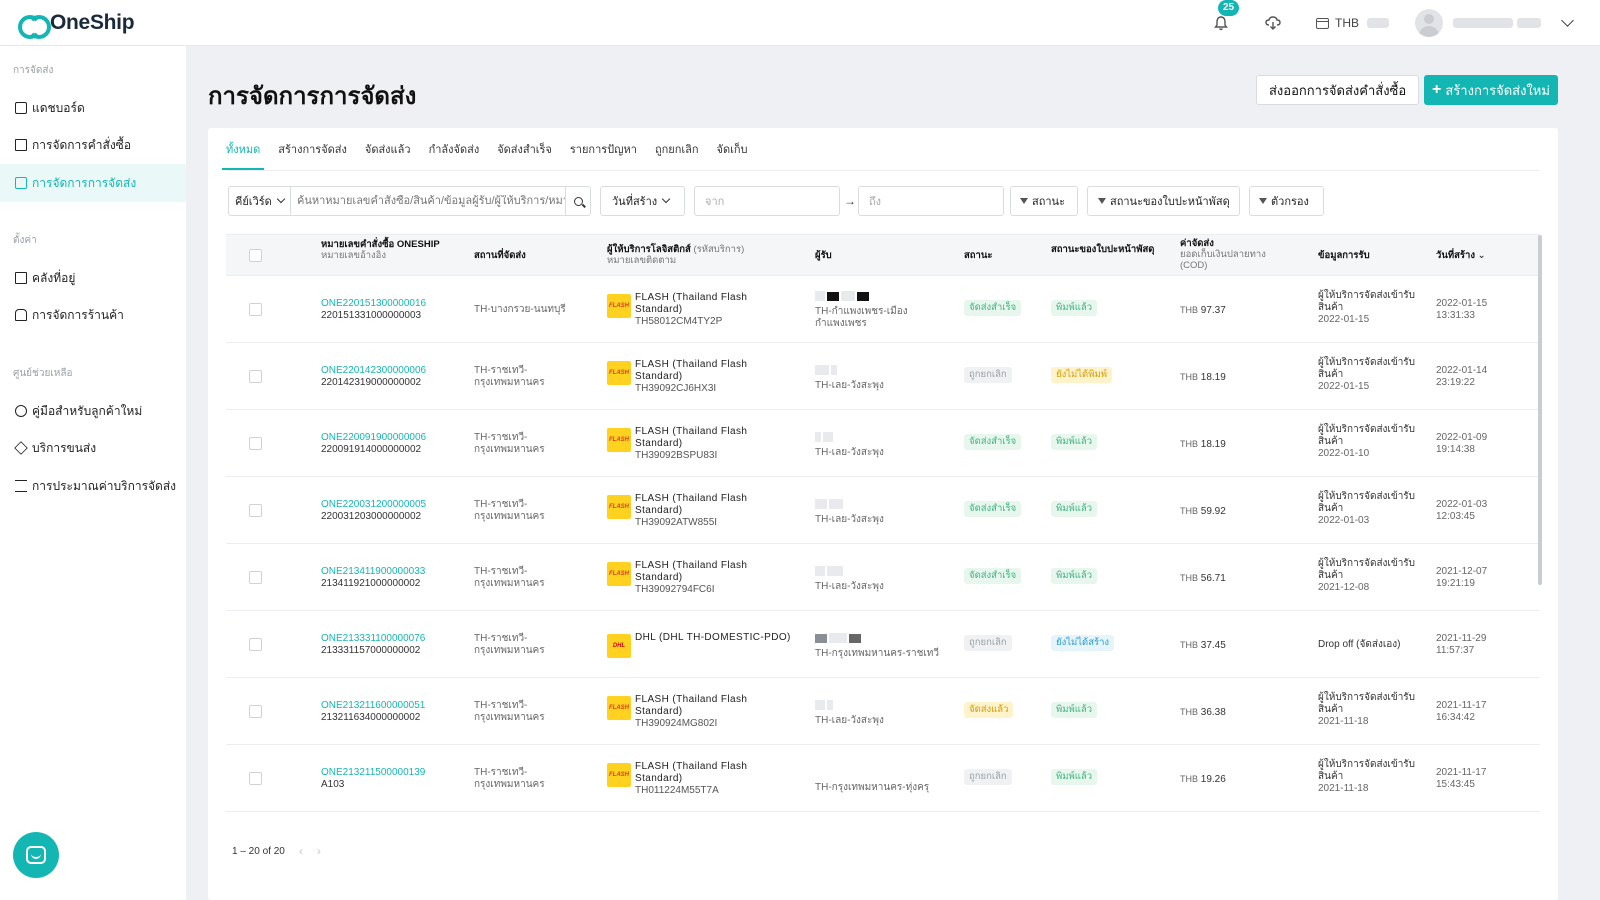 This screenshot has height=900, width=1600. Describe the element at coordinates (373, 705) in the screenshot. I see `order-number-link: ONE213211600000051` at that location.